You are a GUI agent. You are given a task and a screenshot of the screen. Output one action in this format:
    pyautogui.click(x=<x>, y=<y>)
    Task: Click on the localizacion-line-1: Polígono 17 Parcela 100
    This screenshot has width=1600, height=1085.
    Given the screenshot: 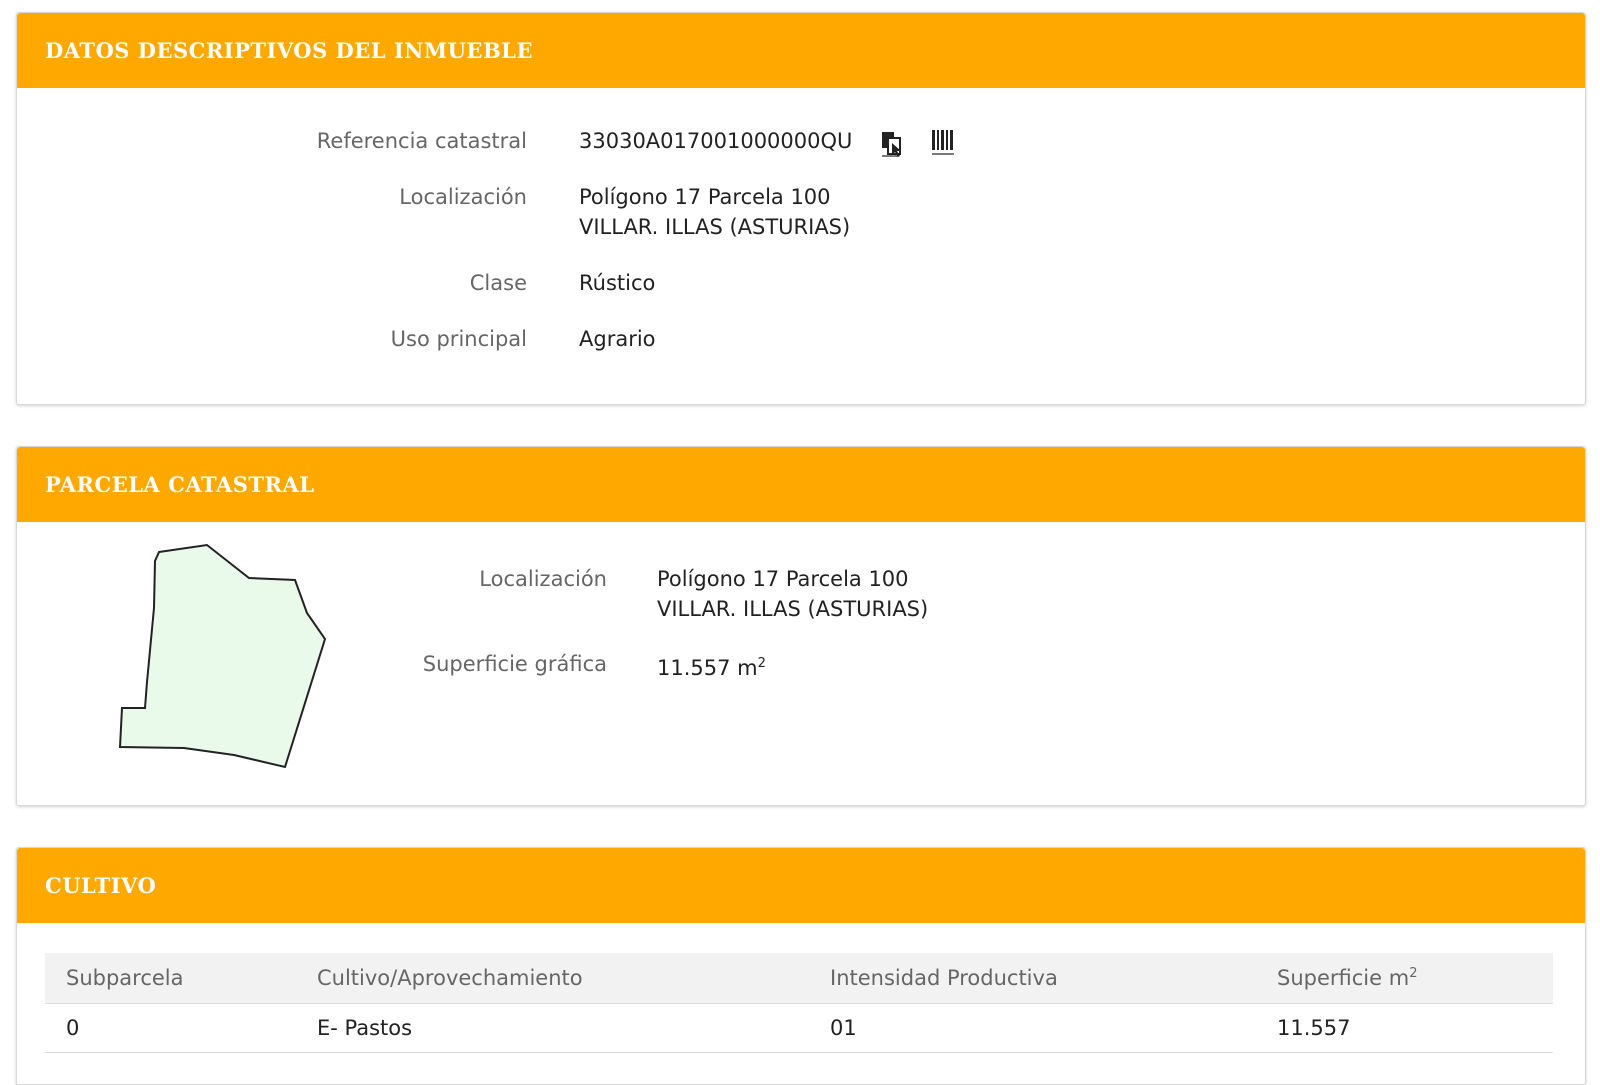 What is the action you would take?
    pyautogui.click(x=705, y=197)
    